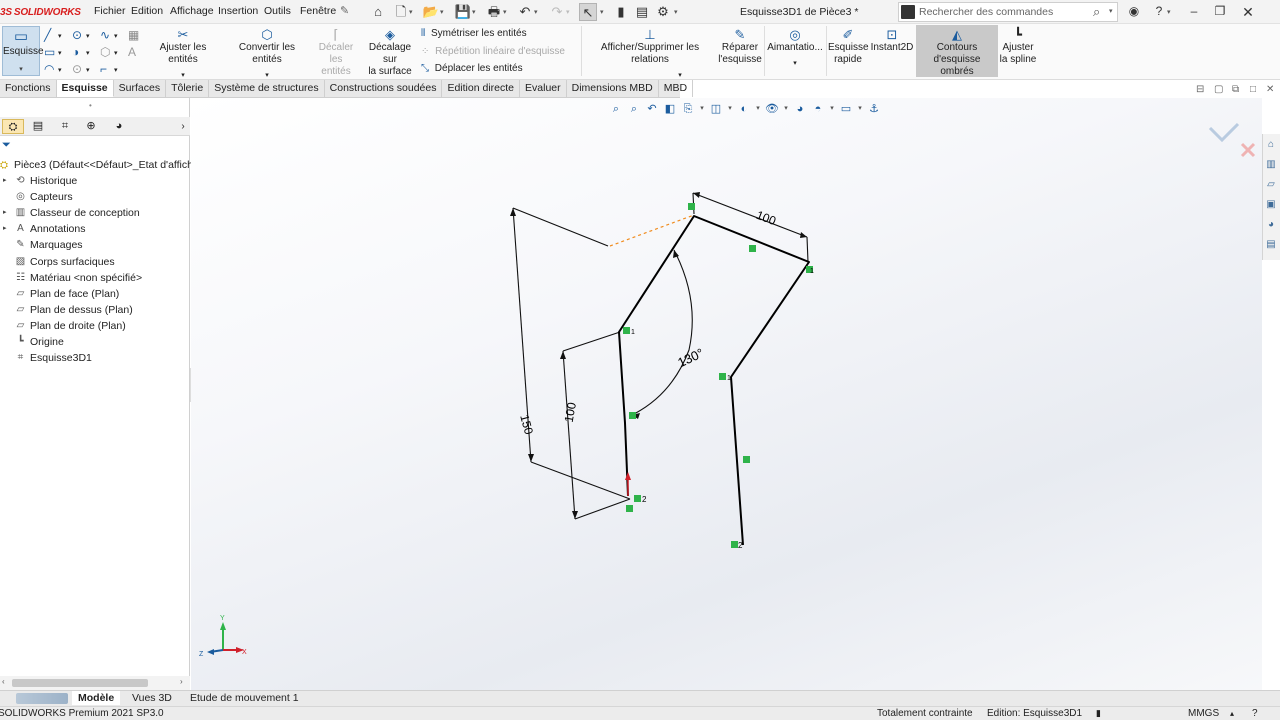 This screenshot has width=1280, height=720. I want to click on pin-icon: ✎, so click(344, 10).